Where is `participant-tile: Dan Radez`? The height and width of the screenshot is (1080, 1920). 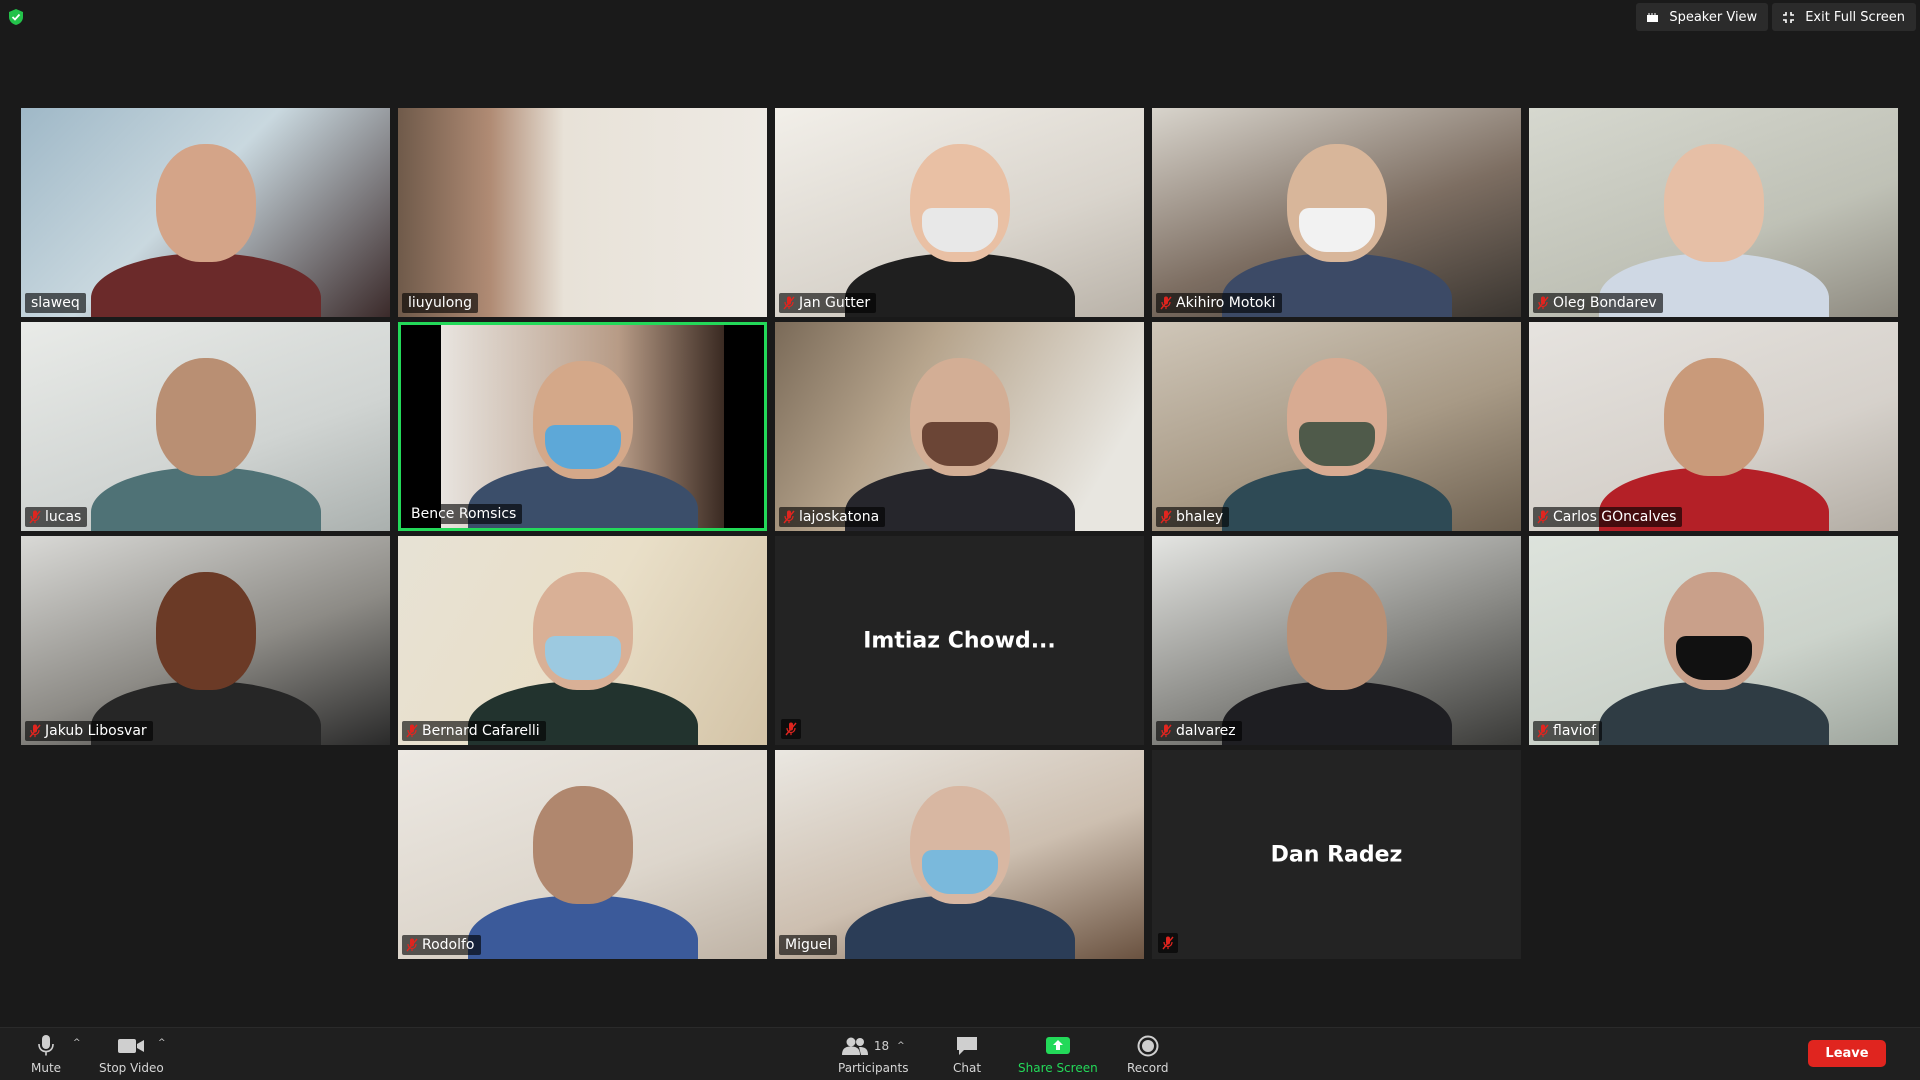
participant-tile: Dan Radez is located at coordinates (1336, 854).